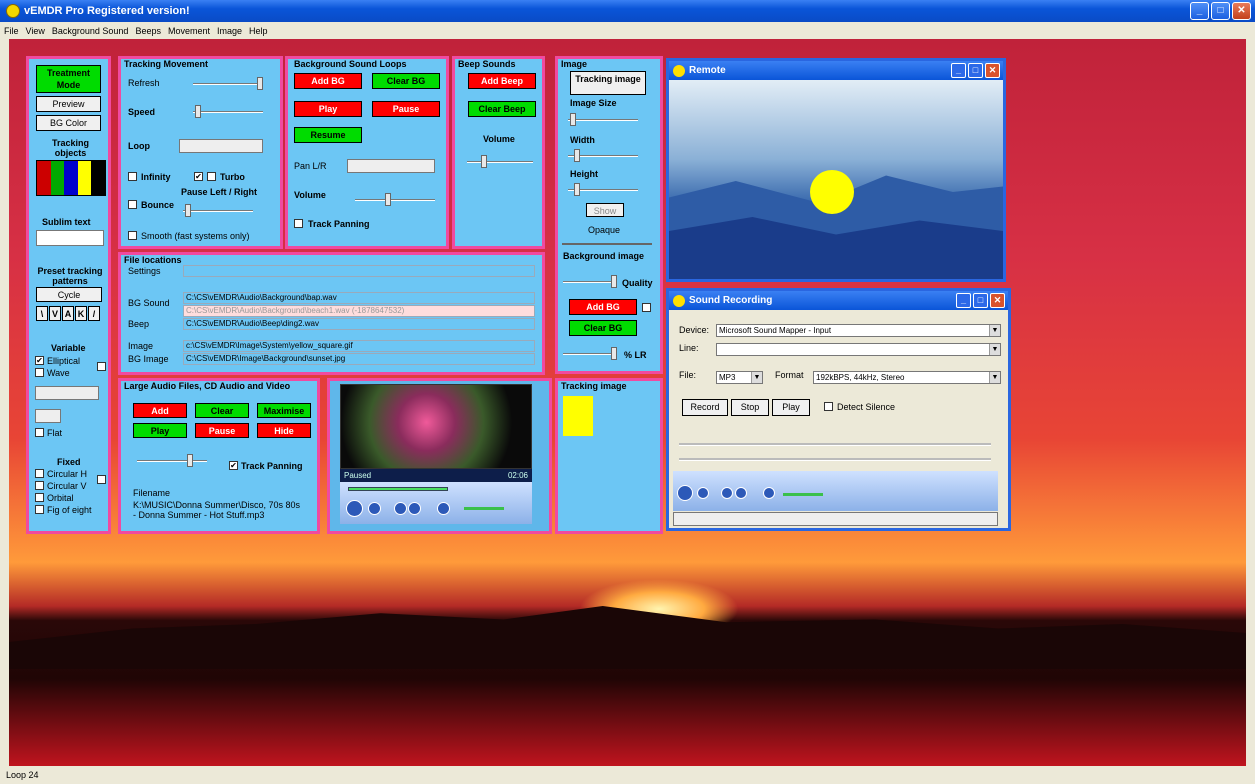 Image resolution: width=1255 pixels, height=784 pixels. I want to click on pattern-button-slash: /, so click(94, 313).